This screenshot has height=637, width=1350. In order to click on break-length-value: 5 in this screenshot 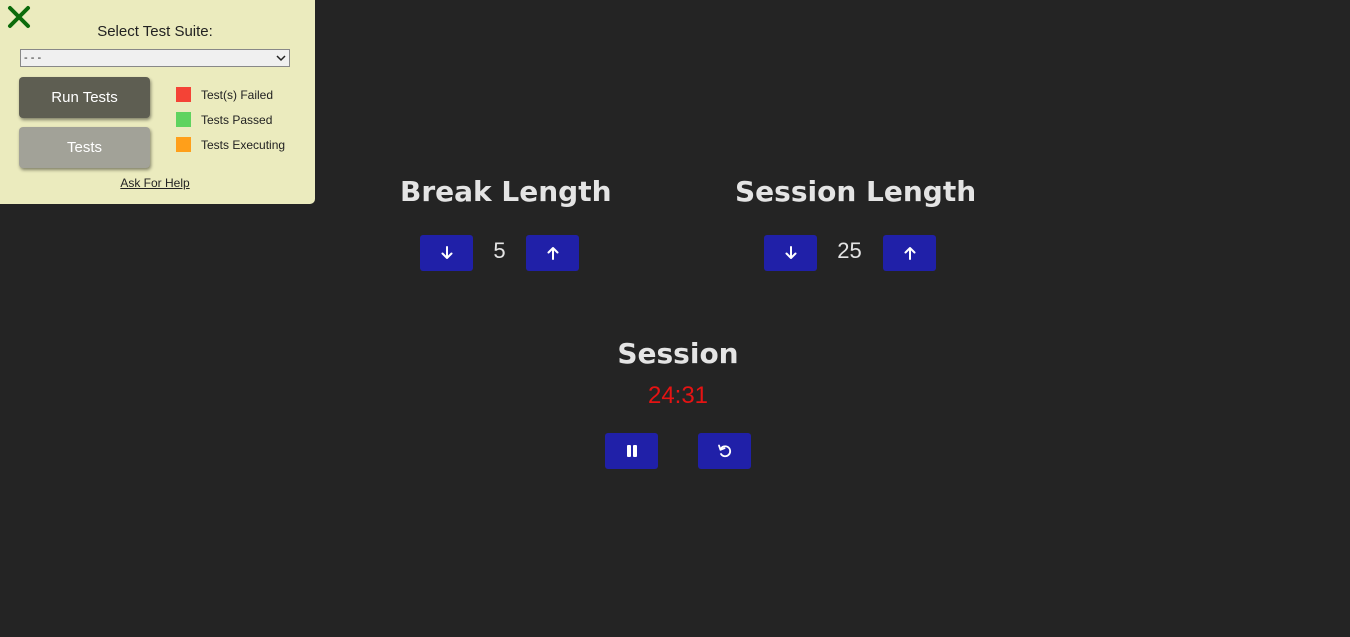, I will do `click(499, 250)`.